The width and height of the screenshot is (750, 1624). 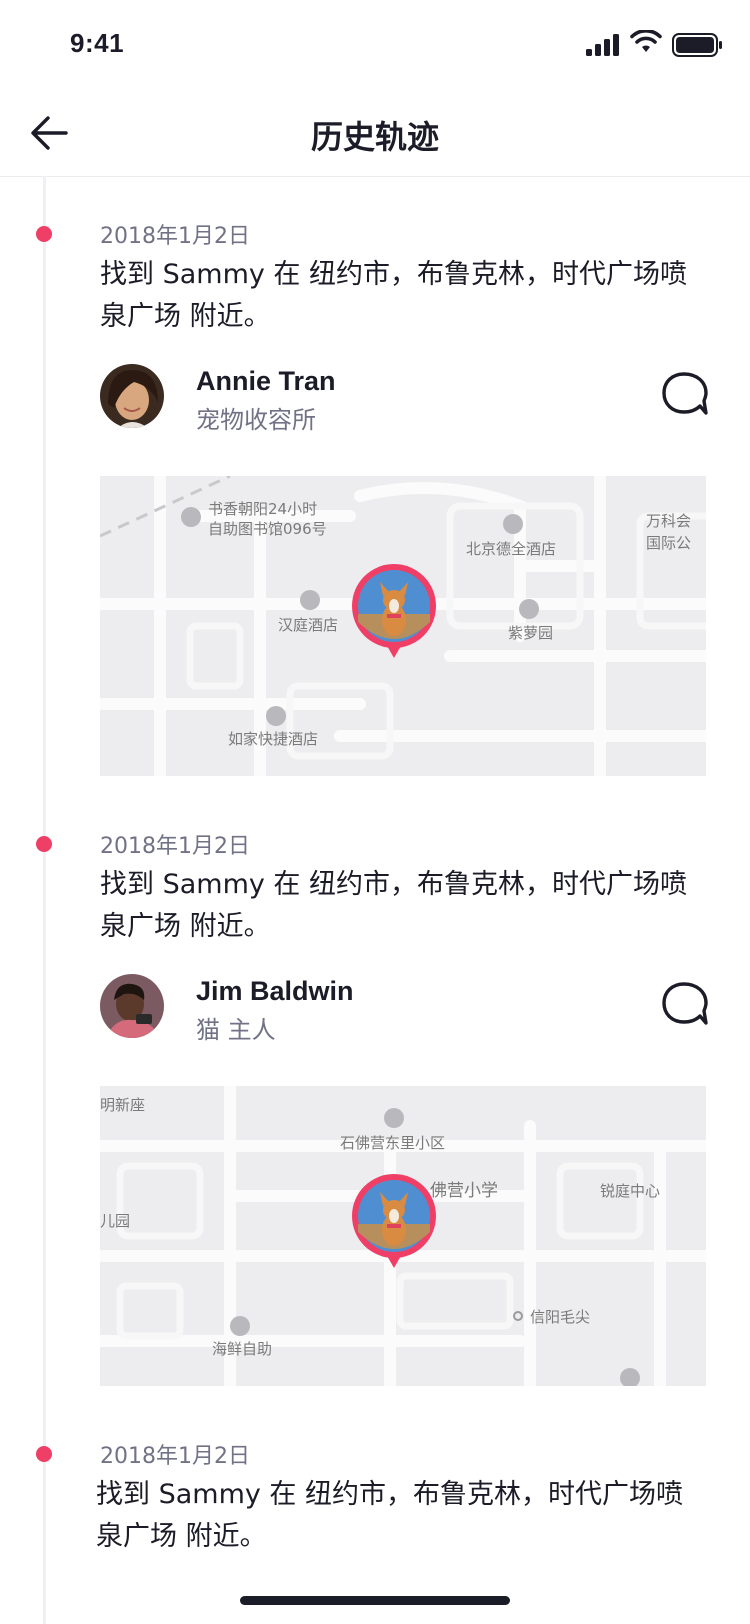 What do you see at coordinates (697, 45) in the screenshot?
I see `battery-icon` at bounding box center [697, 45].